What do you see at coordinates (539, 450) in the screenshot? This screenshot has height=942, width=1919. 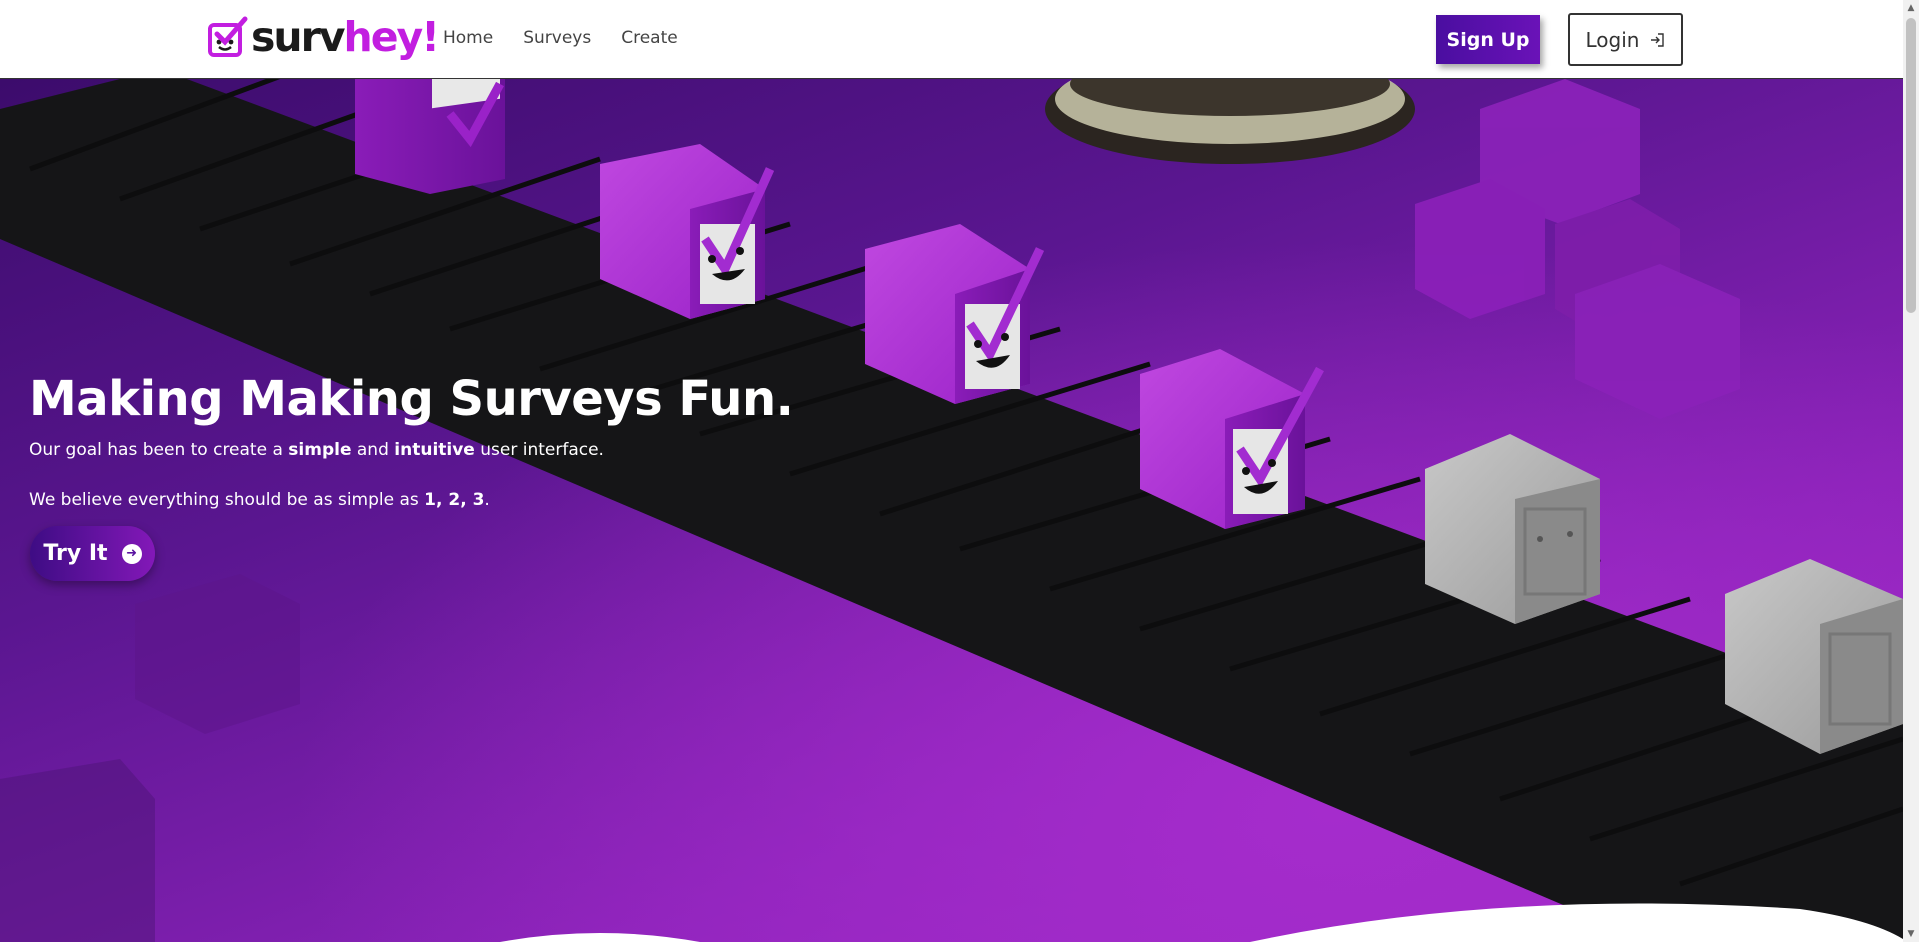 I see `tagline-part3: user interface.` at bounding box center [539, 450].